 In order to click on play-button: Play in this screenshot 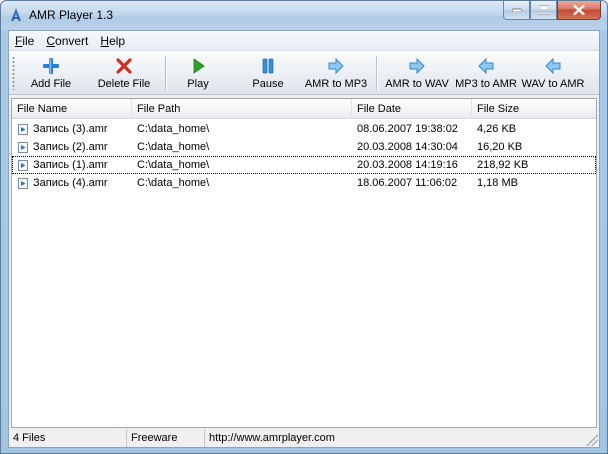, I will do `click(198, 73)`.